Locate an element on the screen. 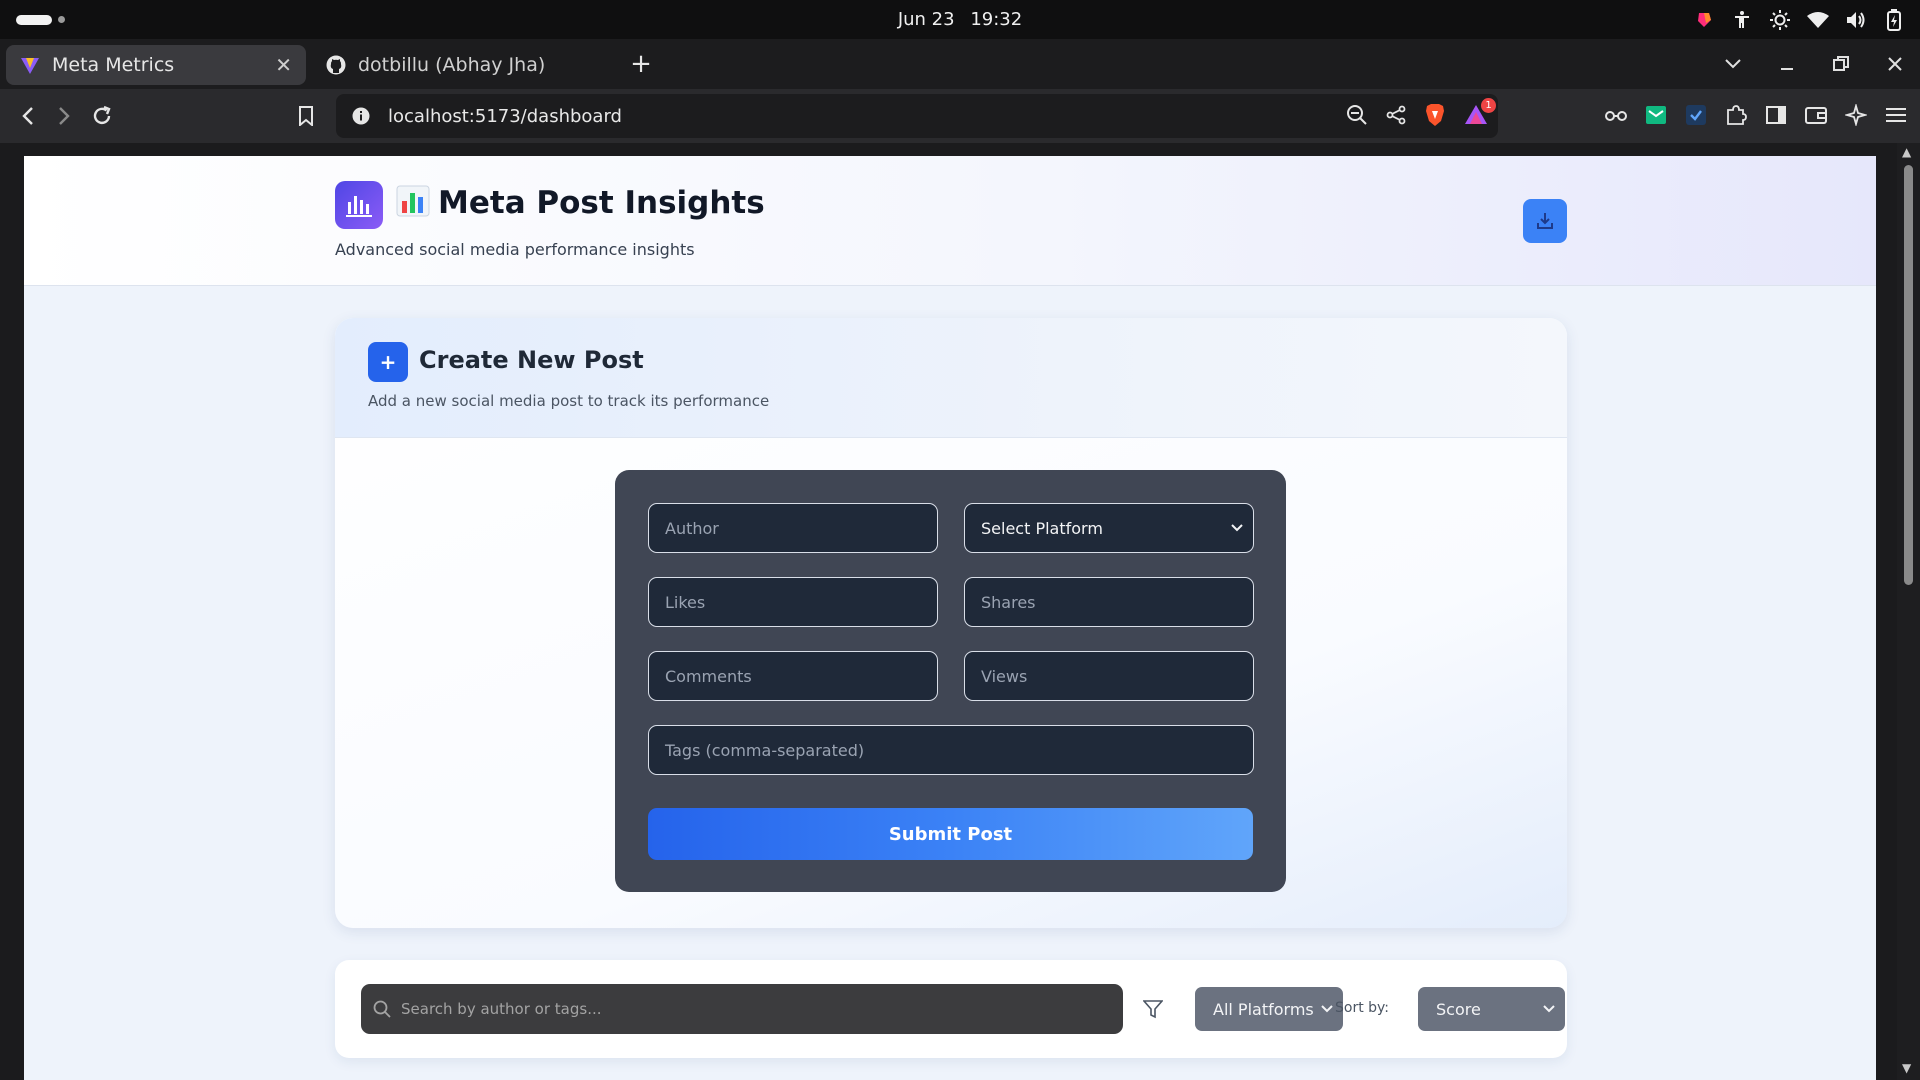  sort-select-value: Score is located at coordinates (1458, 1009).